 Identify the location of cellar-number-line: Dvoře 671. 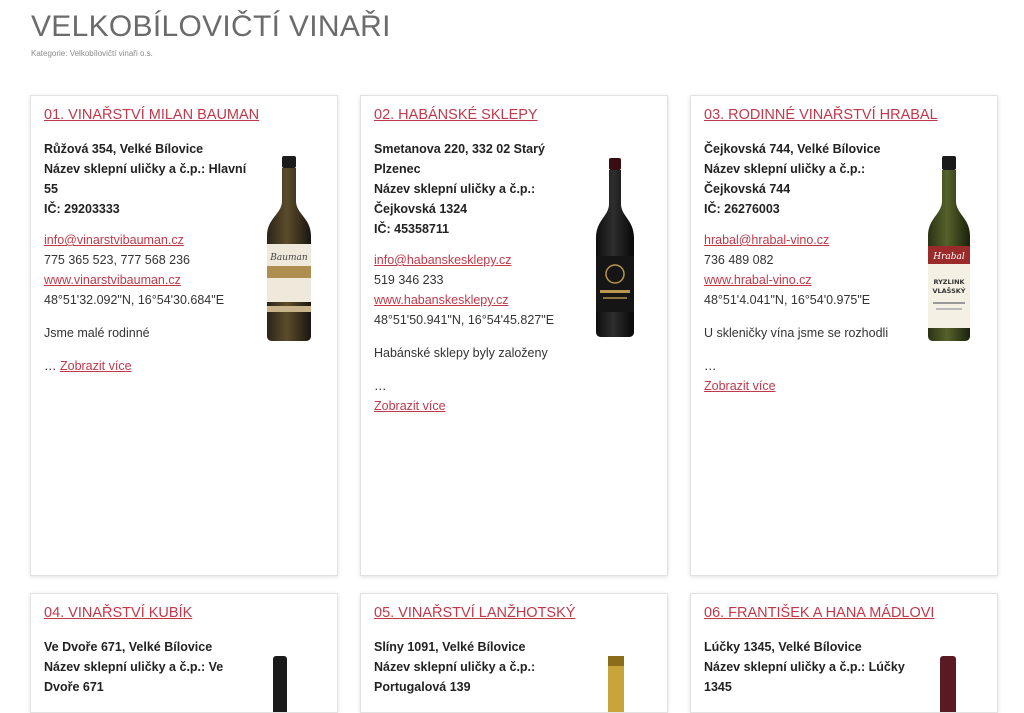
(74, 687).